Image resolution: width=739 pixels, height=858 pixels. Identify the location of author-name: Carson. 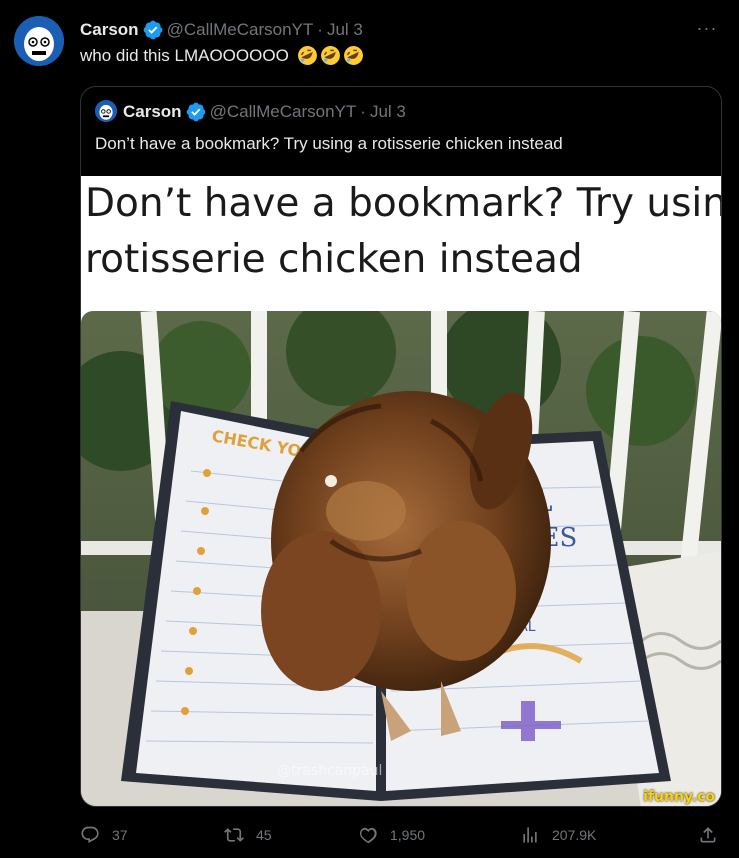
(109, 30).